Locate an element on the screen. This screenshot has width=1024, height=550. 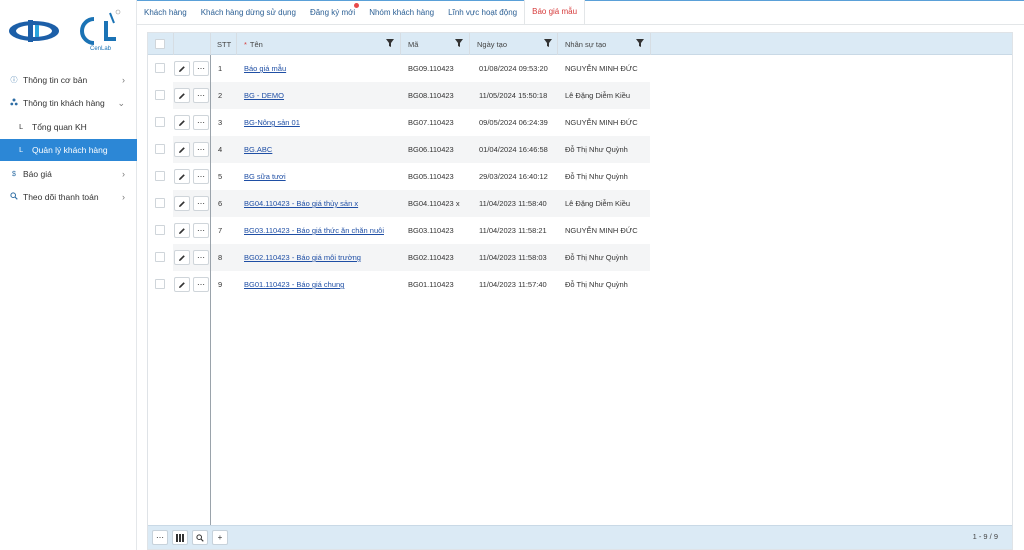
people-icon is located at coordinates (14, 103).